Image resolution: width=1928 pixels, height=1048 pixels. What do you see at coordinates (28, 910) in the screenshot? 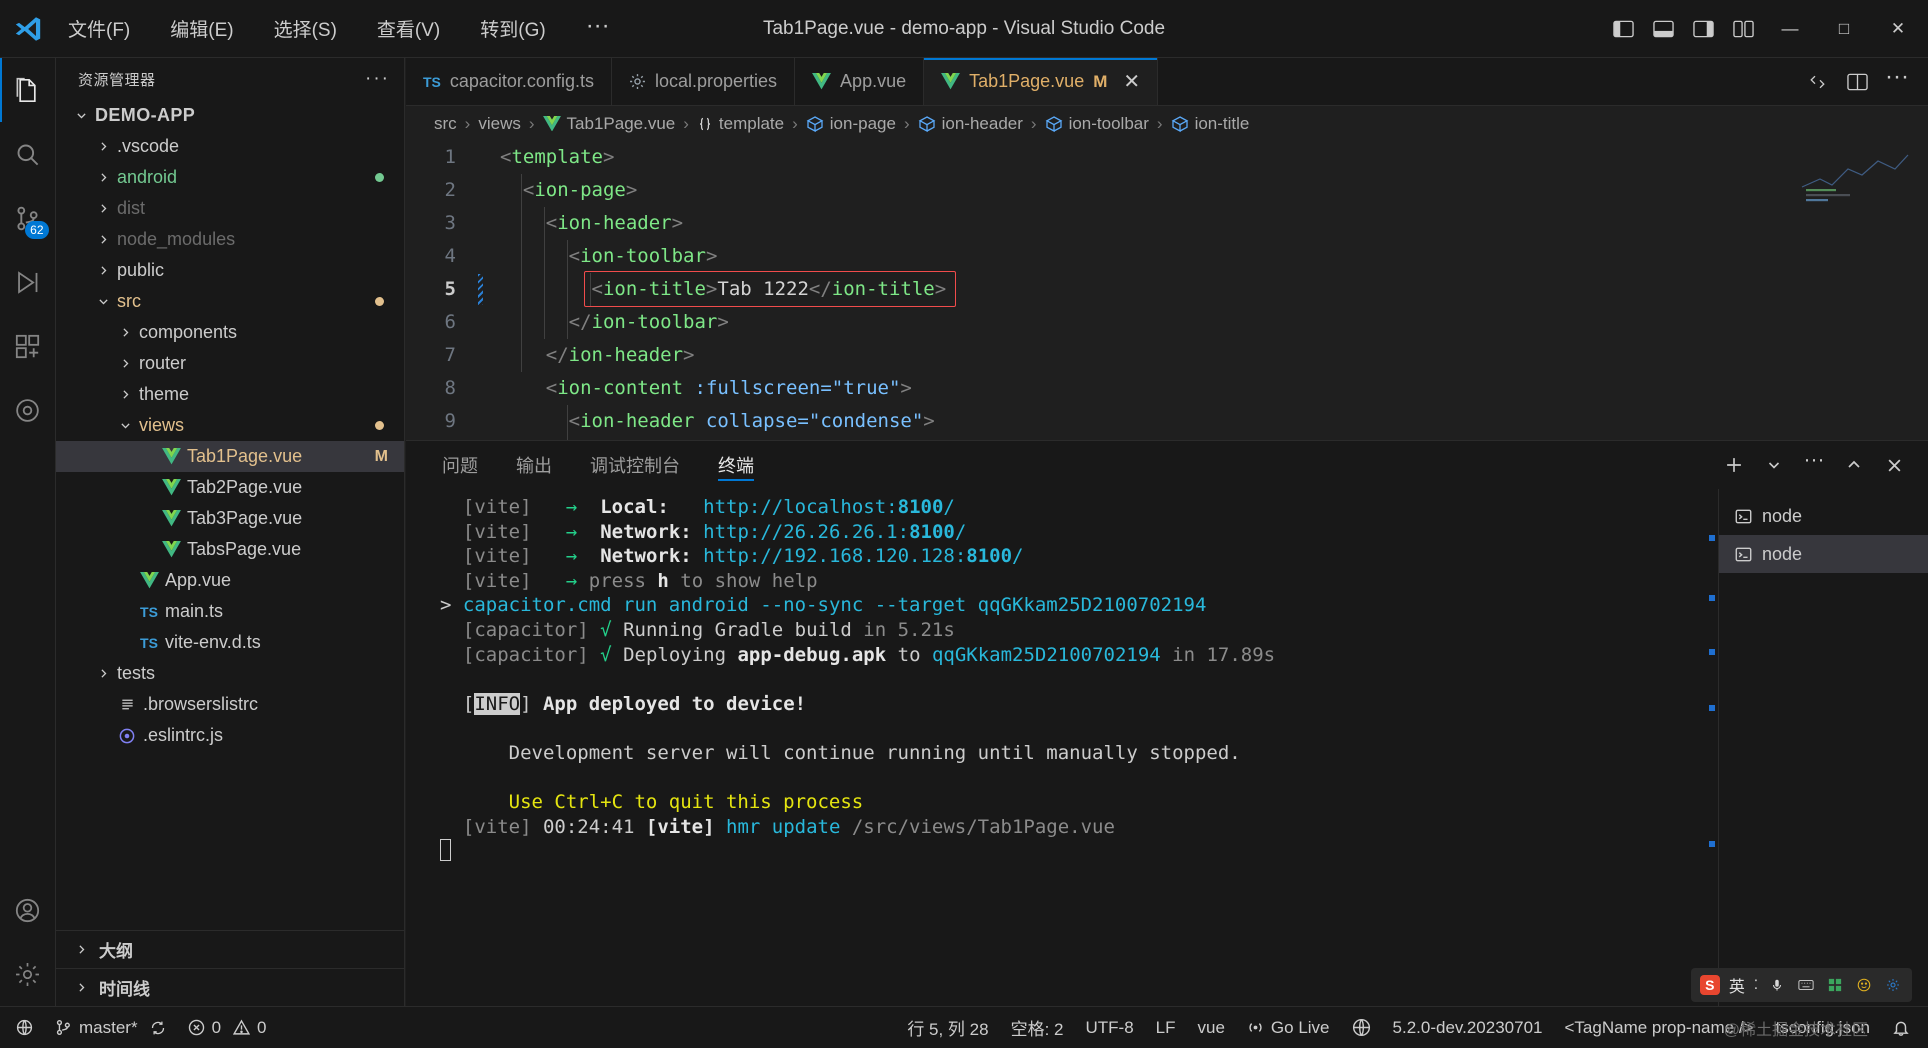
I see `activity-accounts` at bounding box center [28, 910].